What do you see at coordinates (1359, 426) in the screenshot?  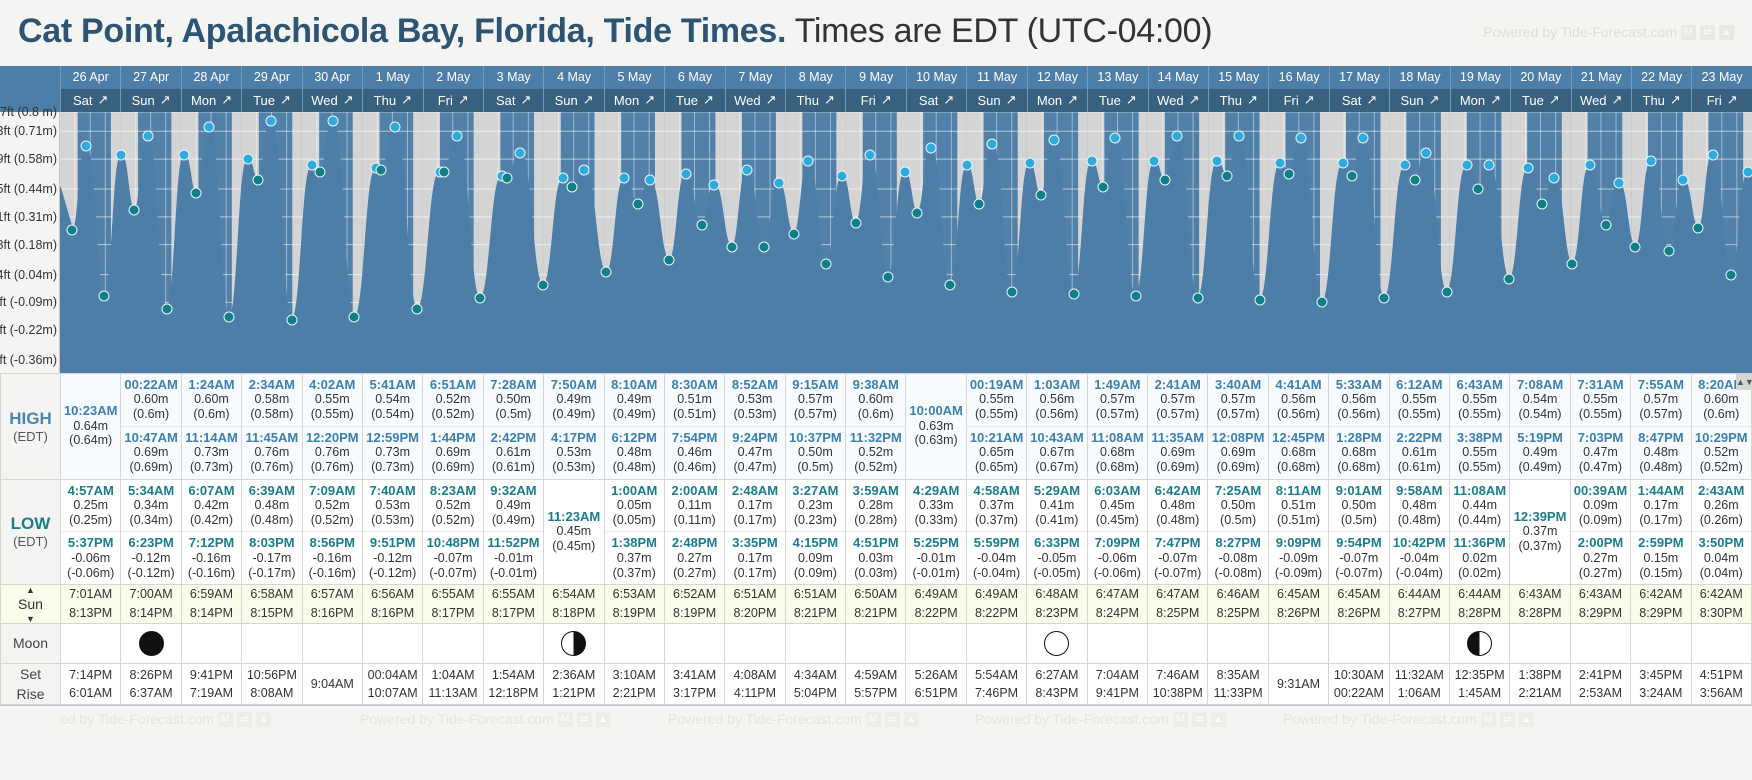 I see `high-tide-cell: 5:33AM 0.56m (0.56m) 1:28PM 0.68m (0.68m)` at bounding box center [1359, 426].